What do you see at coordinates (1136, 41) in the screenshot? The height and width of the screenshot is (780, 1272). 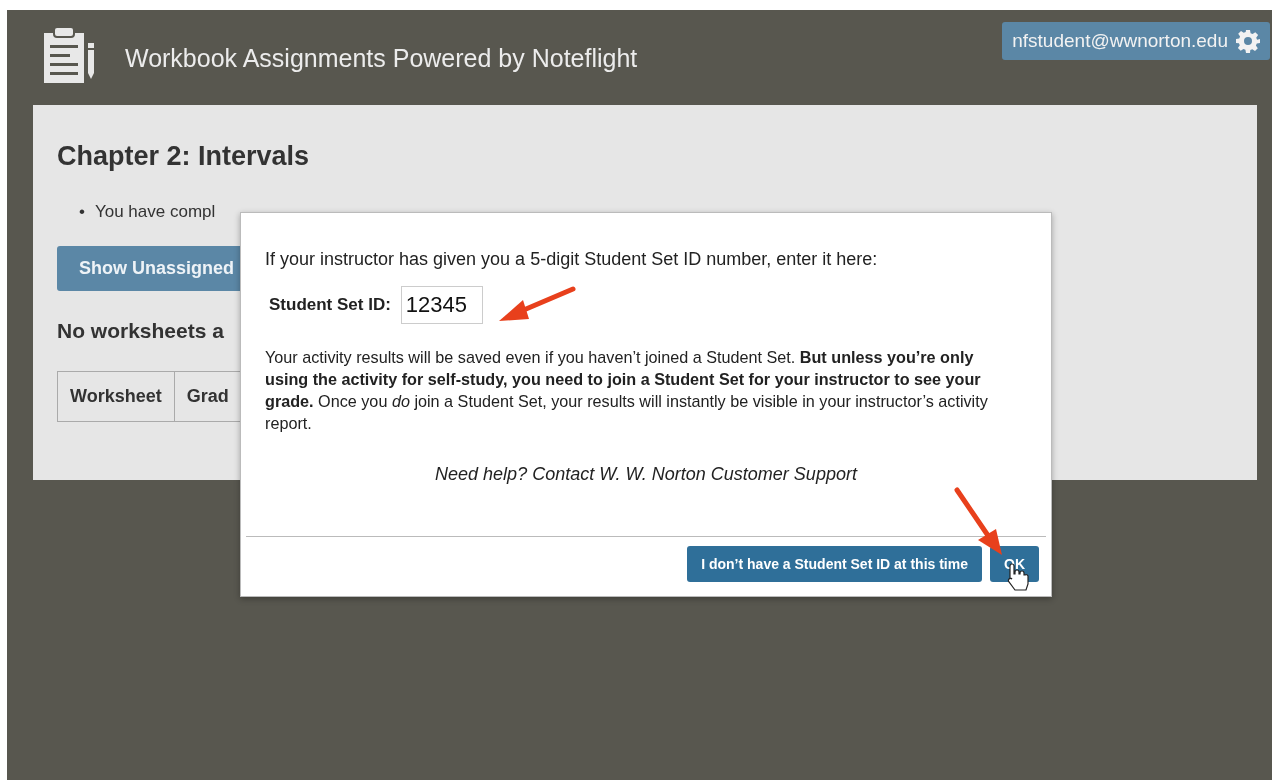 I see `account-button: nfstudent@wwnorton.edu` at bounding box center [1136, 41].